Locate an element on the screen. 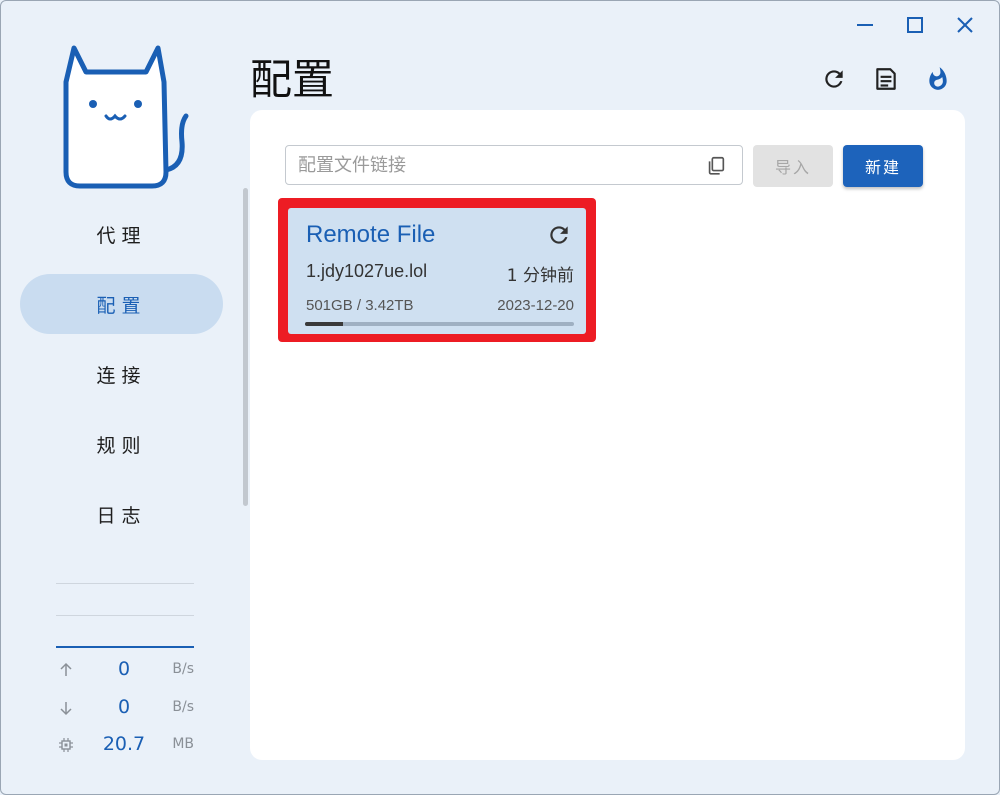 The width and height of the screenshot is (1000, 795). minimize-button is located at coordinates (865, 25).